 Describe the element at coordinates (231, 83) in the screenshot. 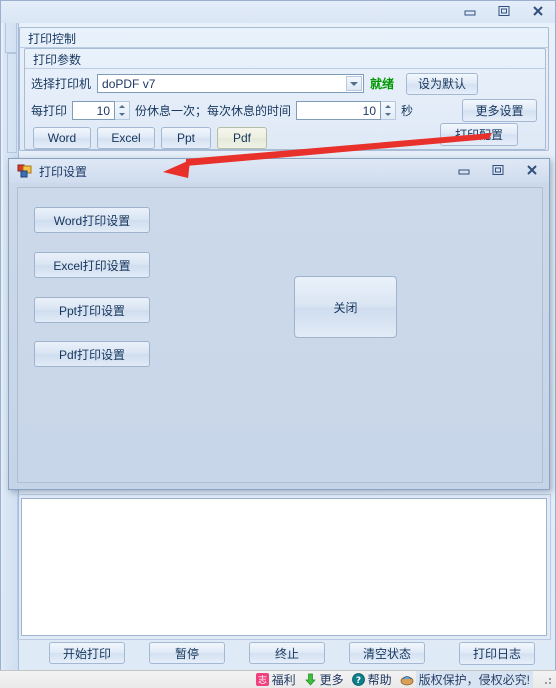

I see `printer-select: doPDF v7` at that location.